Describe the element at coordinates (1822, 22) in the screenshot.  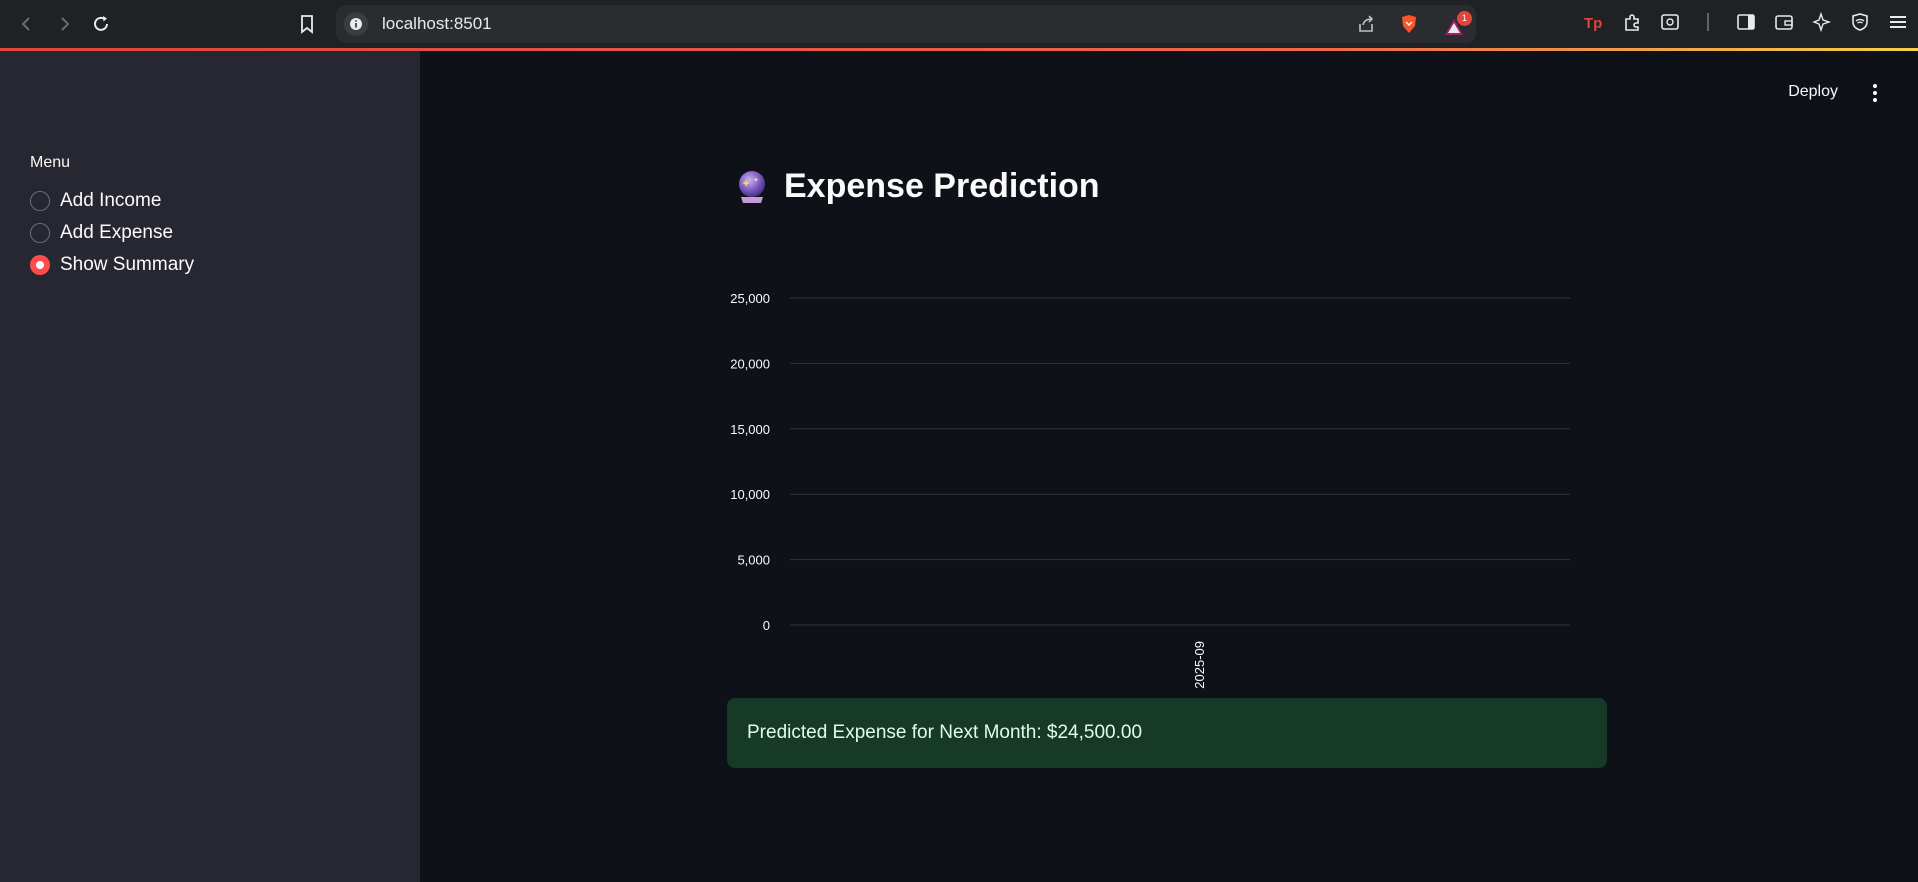
I see `leo-ai-icon` at that location.